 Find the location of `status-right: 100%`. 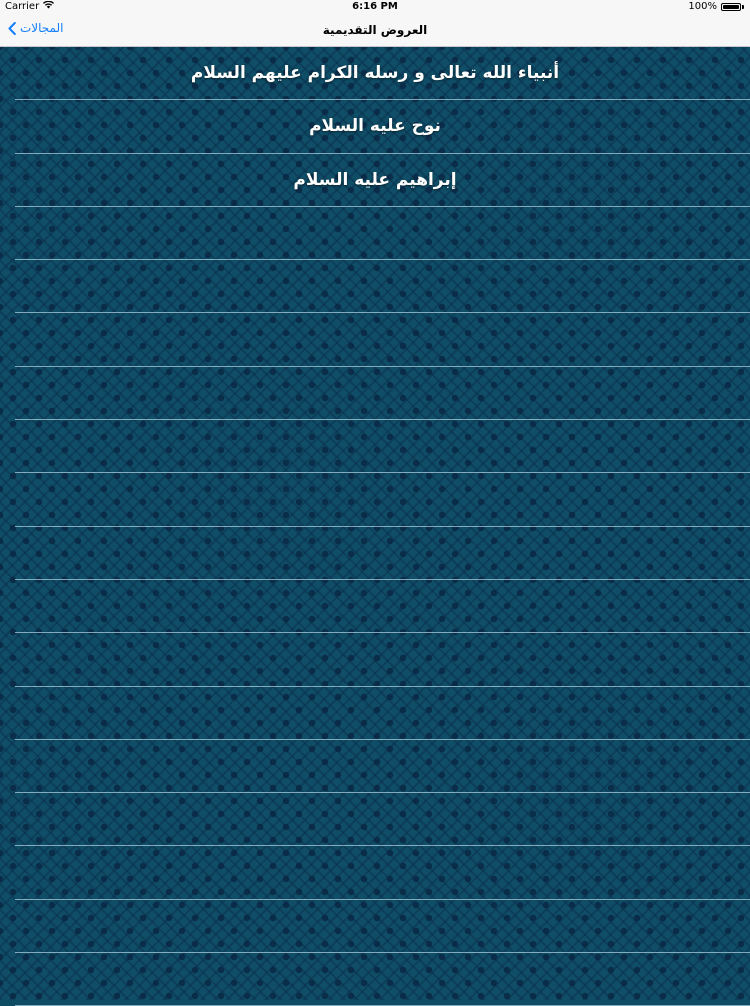

status-right: 100% is located at coordinates (716, 6).